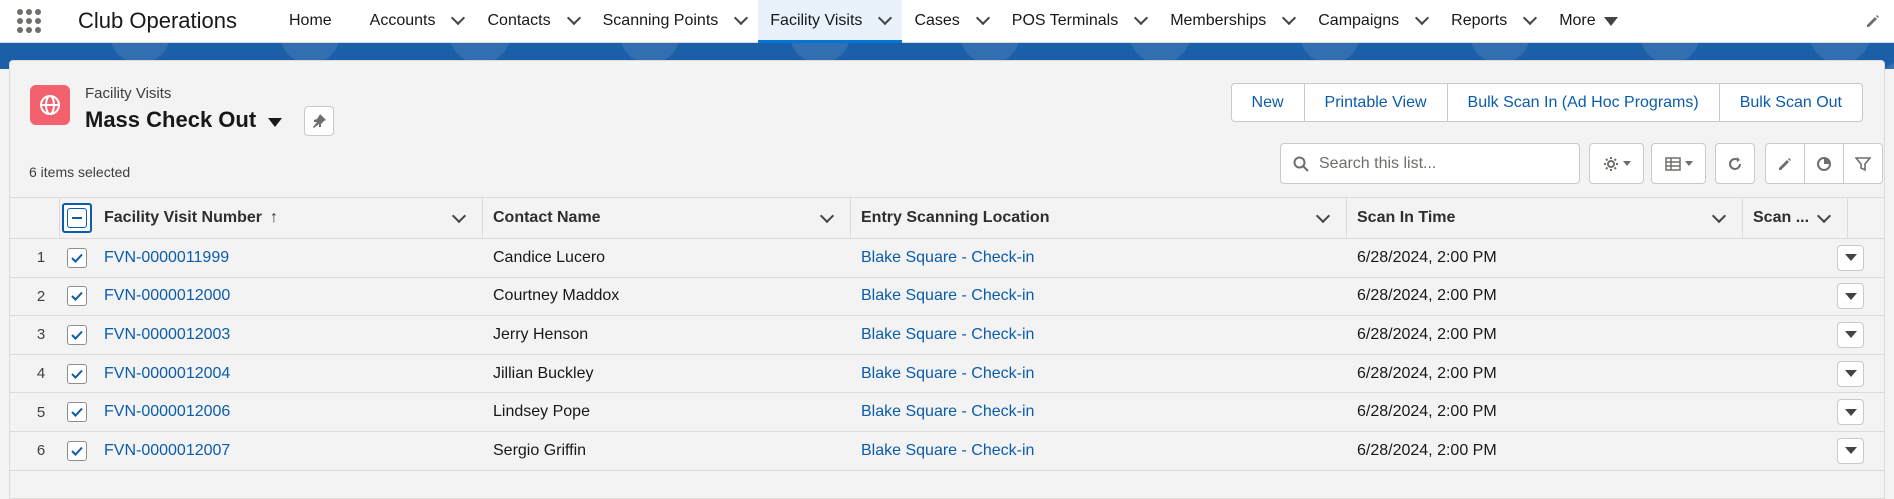 The image size is (1894, 499). I want to click on facility-visit-link: FVN-0000011999, so click(288, 258).